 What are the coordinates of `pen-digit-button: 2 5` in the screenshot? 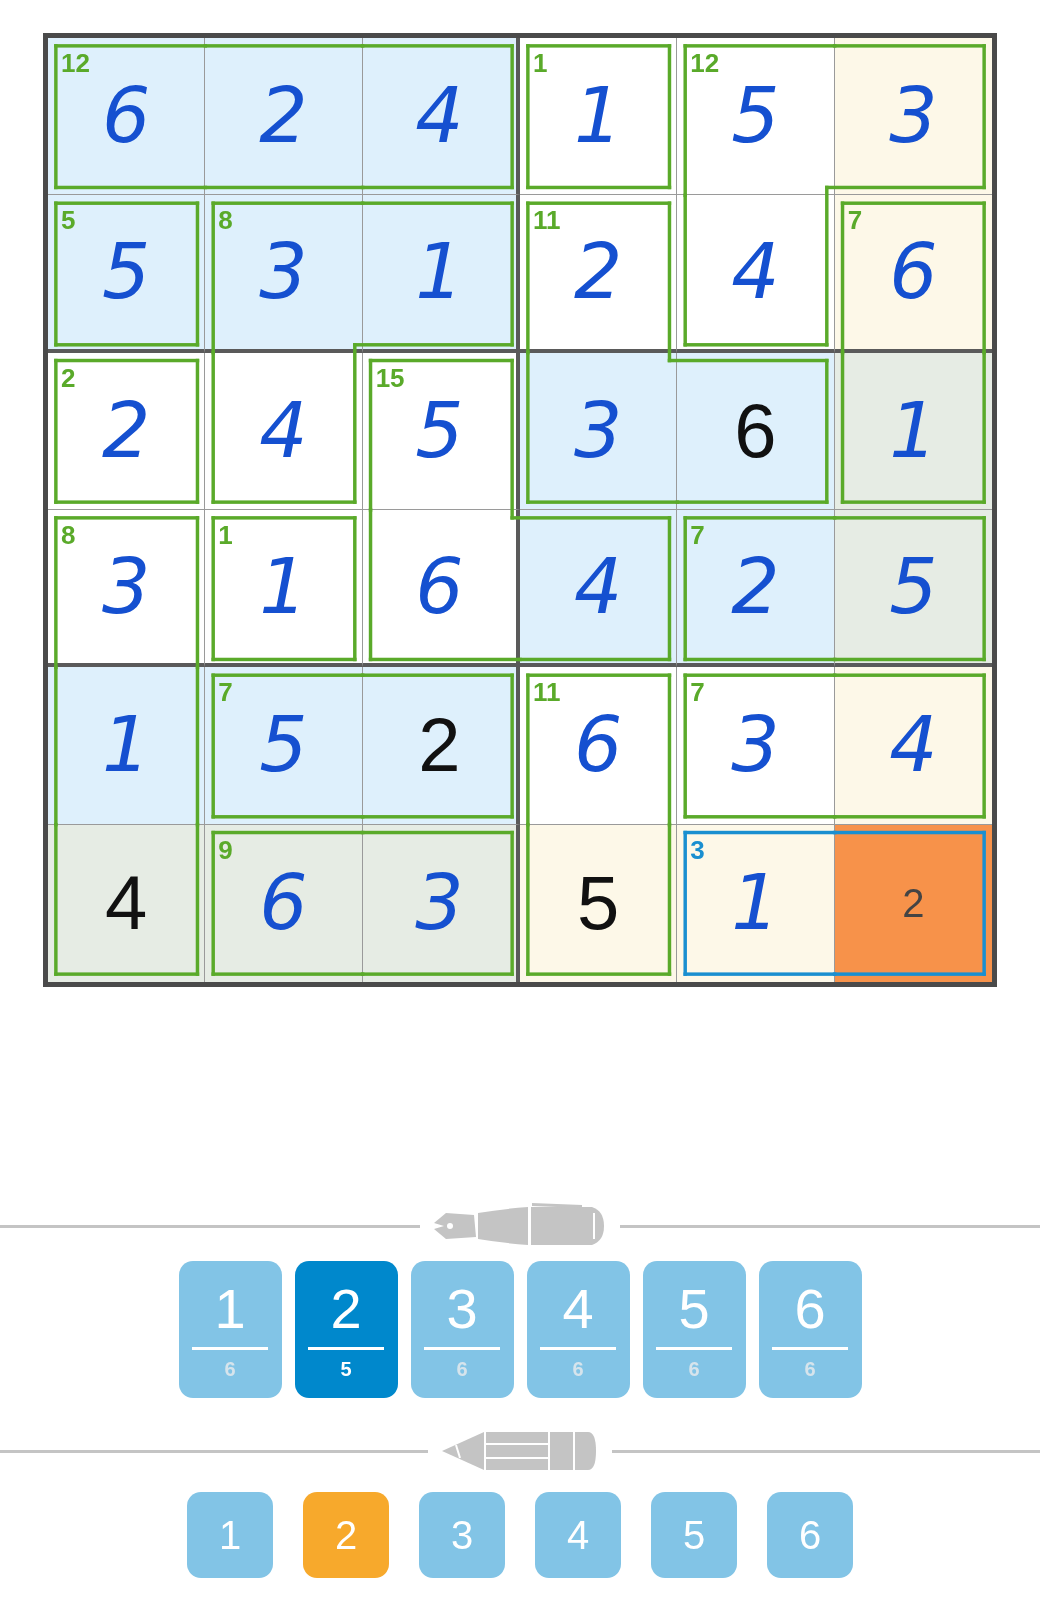 It's located at (346, 1329).